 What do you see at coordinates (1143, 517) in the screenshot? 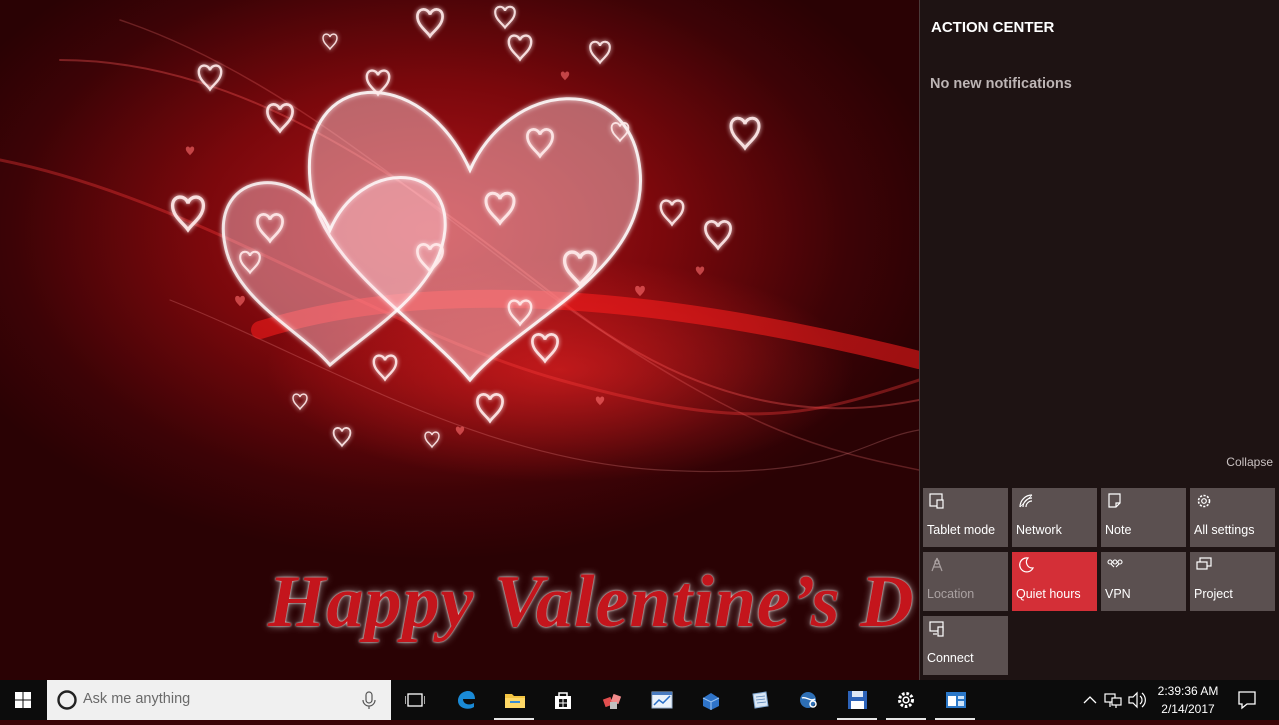
I see `quick-action-note: Note` at bounding box center [1143, 517].